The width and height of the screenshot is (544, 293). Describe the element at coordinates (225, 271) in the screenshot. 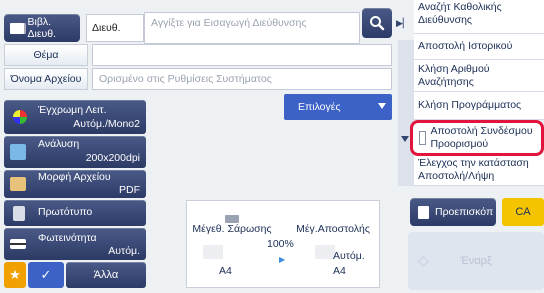

I see `scan-paper-value: A4` at that location.